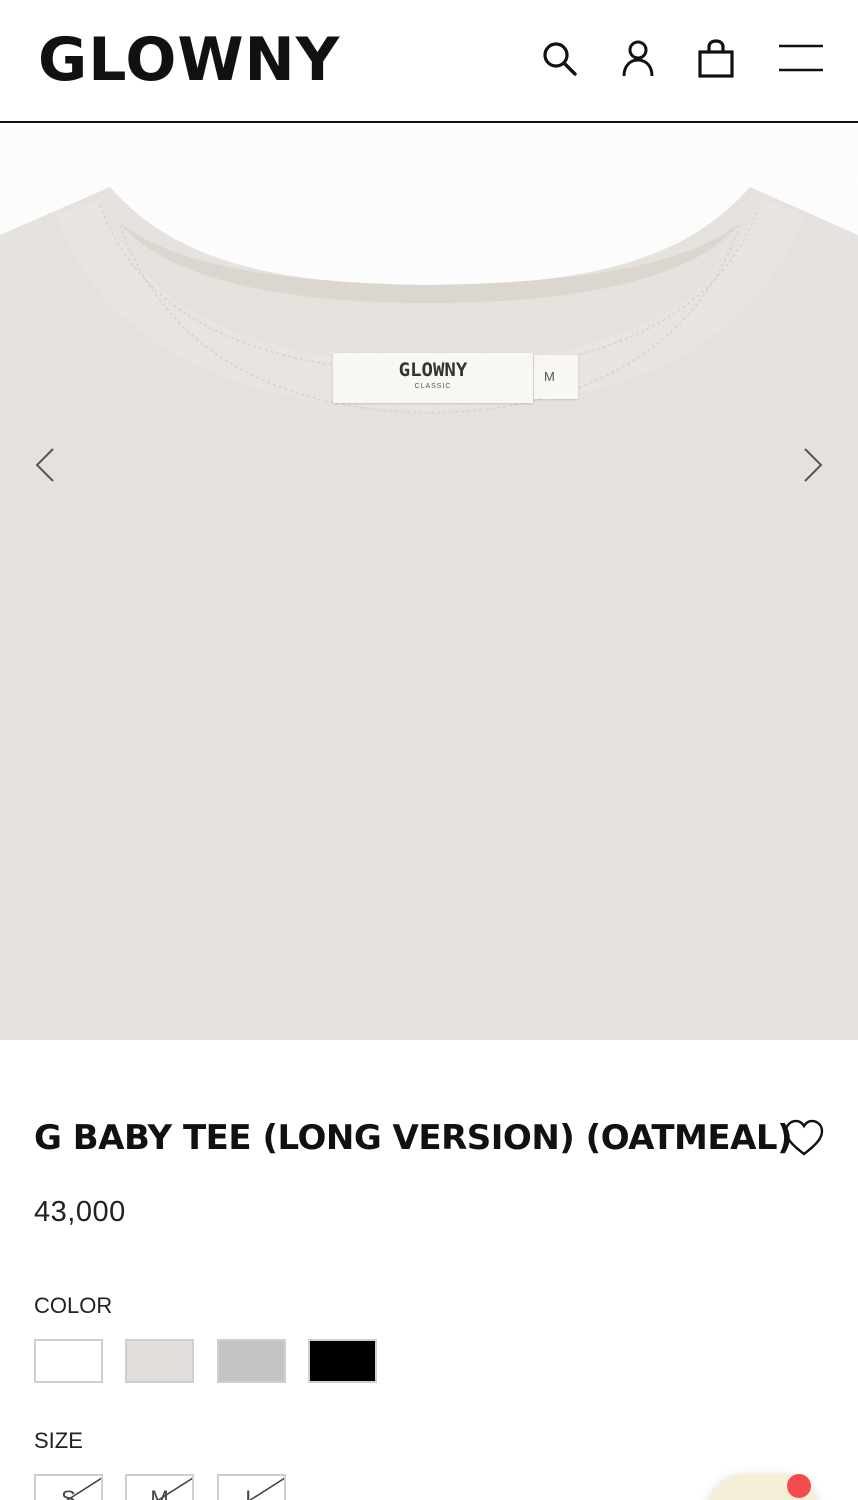 The width and height of the screenshot is (858, 1500). Describe the element at coordinates (413, 1138) in the screenshot. I see `product-title: G BABY TEE (LONG VERSION) (OATMEAL)` at that location.